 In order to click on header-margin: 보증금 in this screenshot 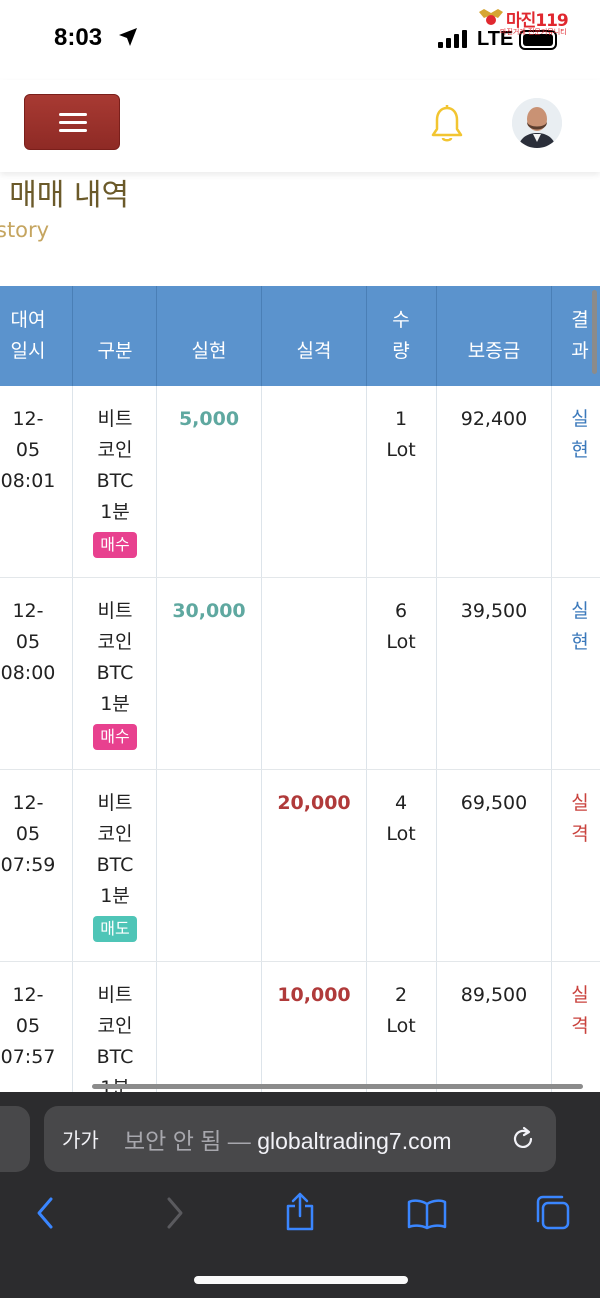, I will do `click(494, 350)`.